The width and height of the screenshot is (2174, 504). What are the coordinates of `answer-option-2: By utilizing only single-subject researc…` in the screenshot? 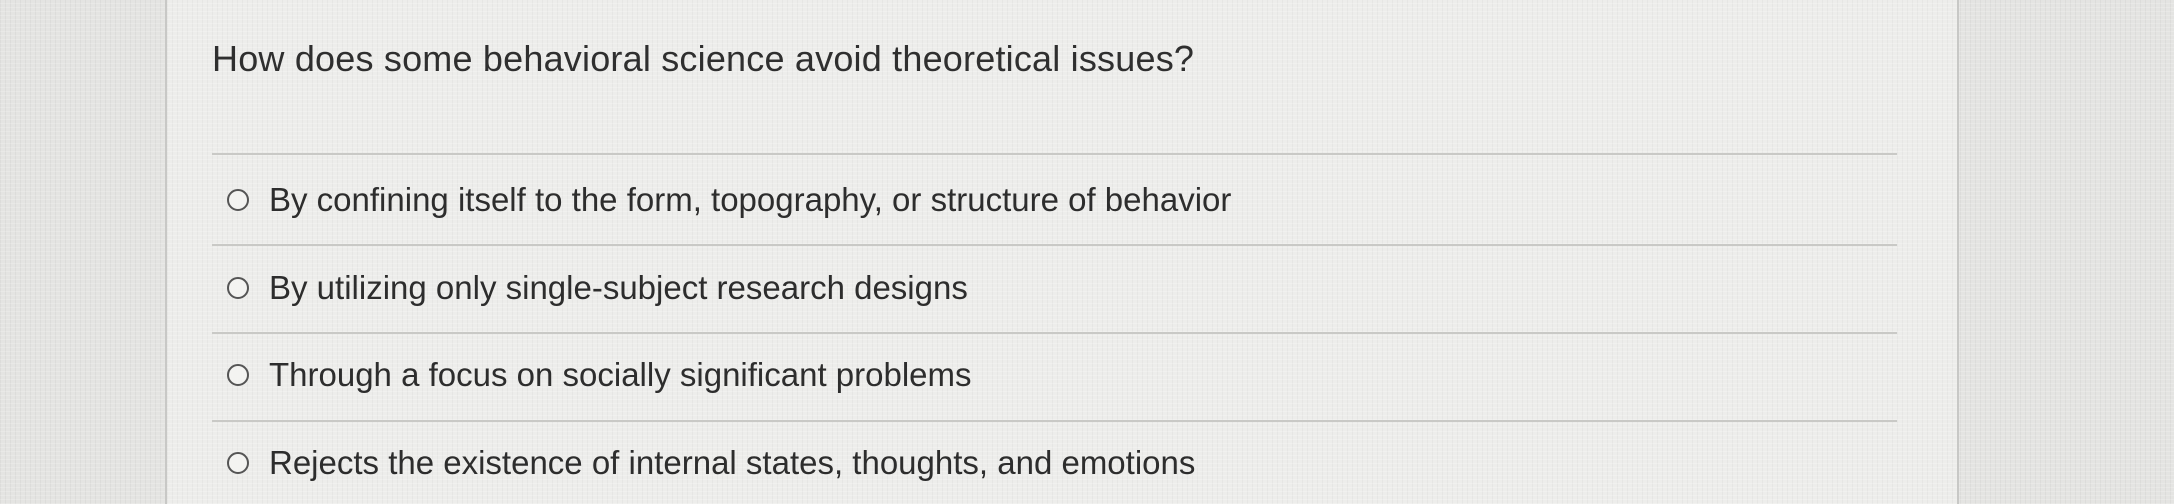 It's located at (597, 288).